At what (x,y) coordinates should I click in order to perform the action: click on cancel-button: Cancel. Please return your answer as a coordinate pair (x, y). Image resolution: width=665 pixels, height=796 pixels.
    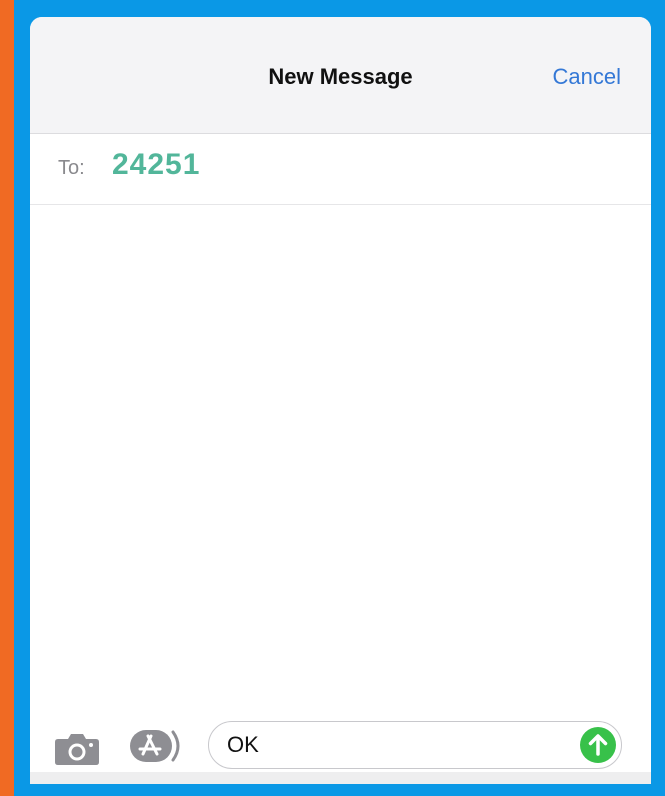
    Looking at the image, I should click on (587, 77).